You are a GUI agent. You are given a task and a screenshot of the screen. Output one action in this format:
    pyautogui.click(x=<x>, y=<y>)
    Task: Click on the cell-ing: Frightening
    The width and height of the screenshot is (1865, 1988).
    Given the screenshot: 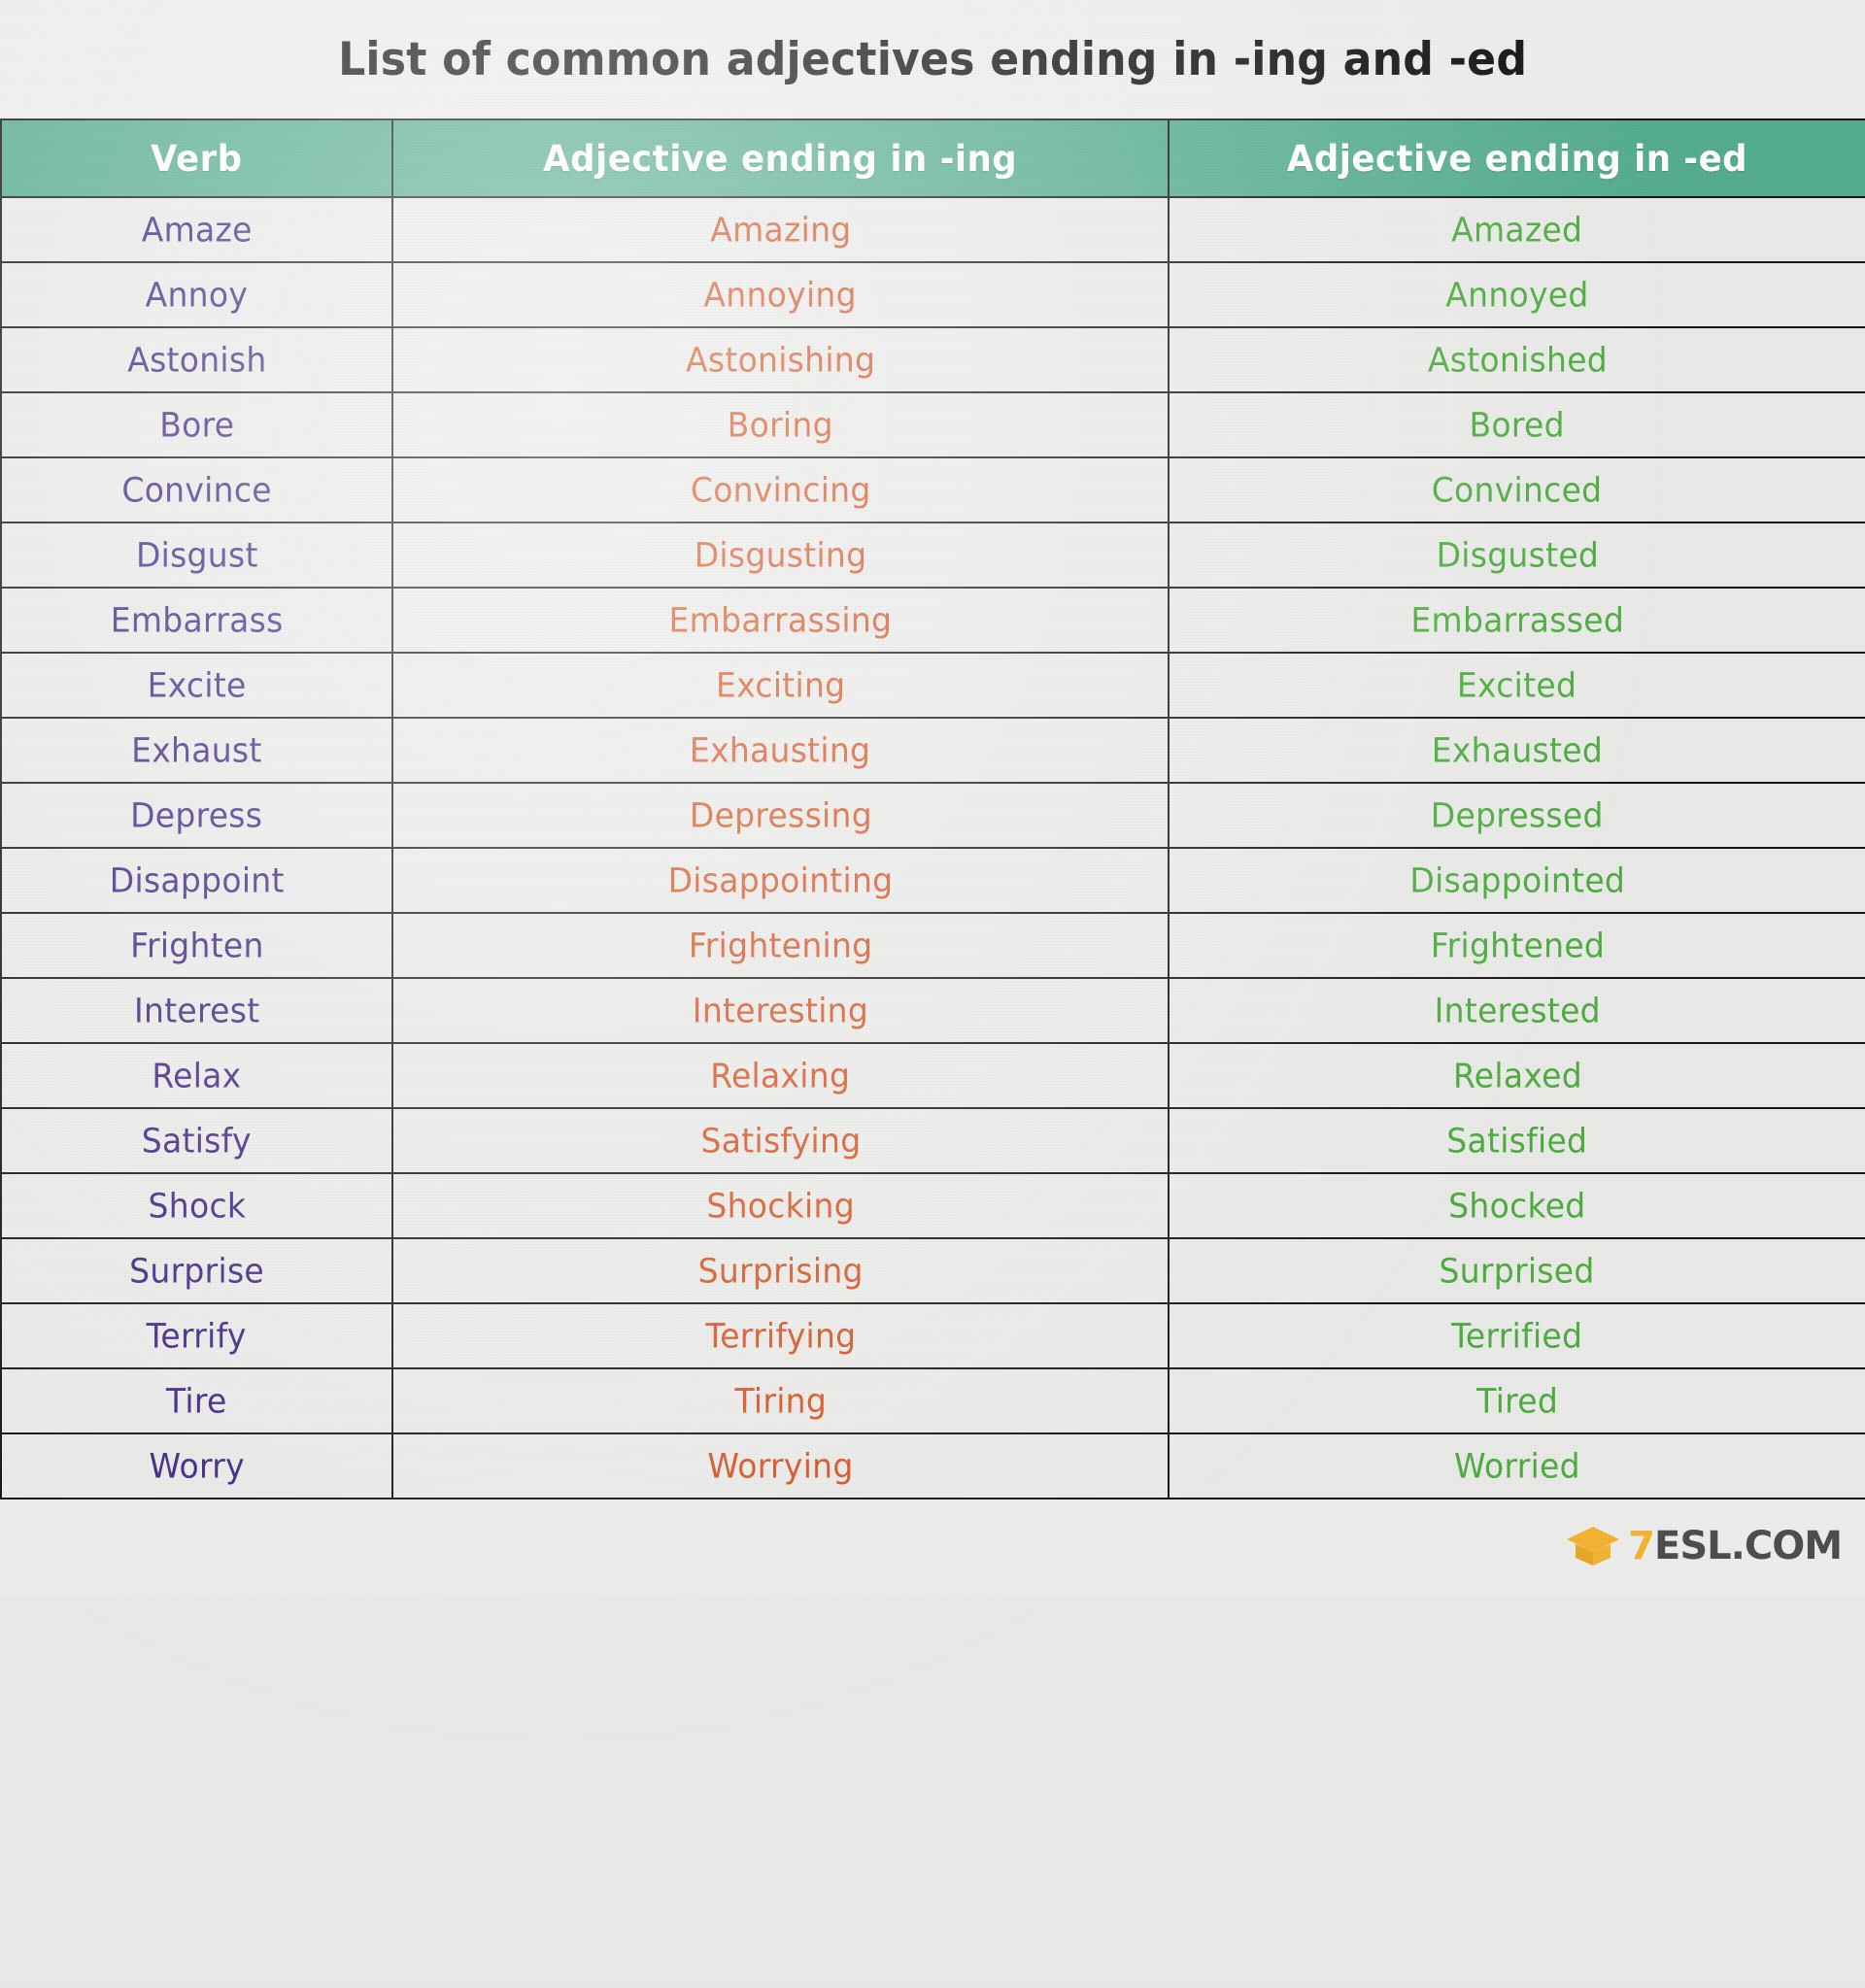 What is the action you would take?
    pyautogui.click(x=780, y=945)
    